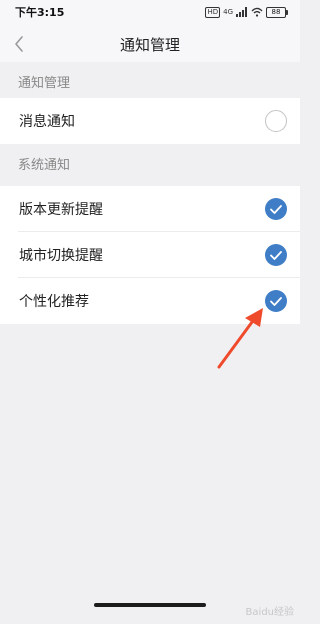  Describe the element at coordinates (240, 338) in the screenshot. I see `red-arrow-annotation` at that location.